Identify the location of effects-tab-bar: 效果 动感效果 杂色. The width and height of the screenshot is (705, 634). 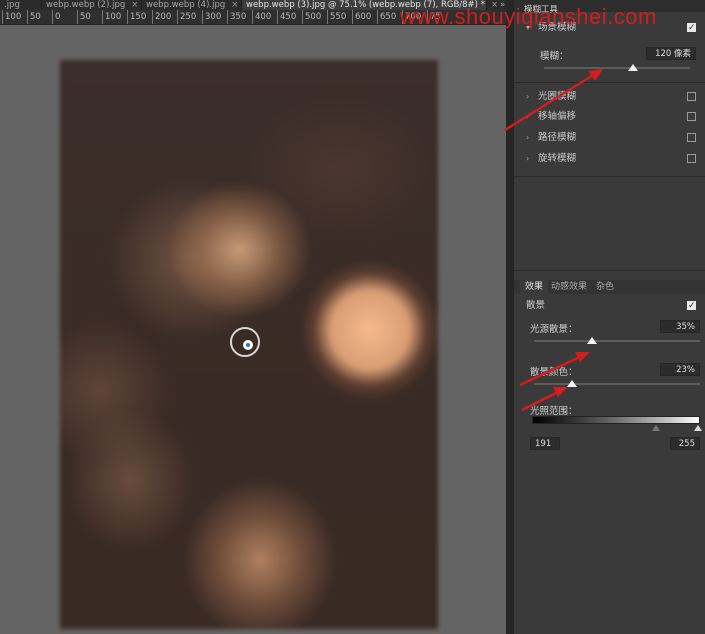
(609, 287).